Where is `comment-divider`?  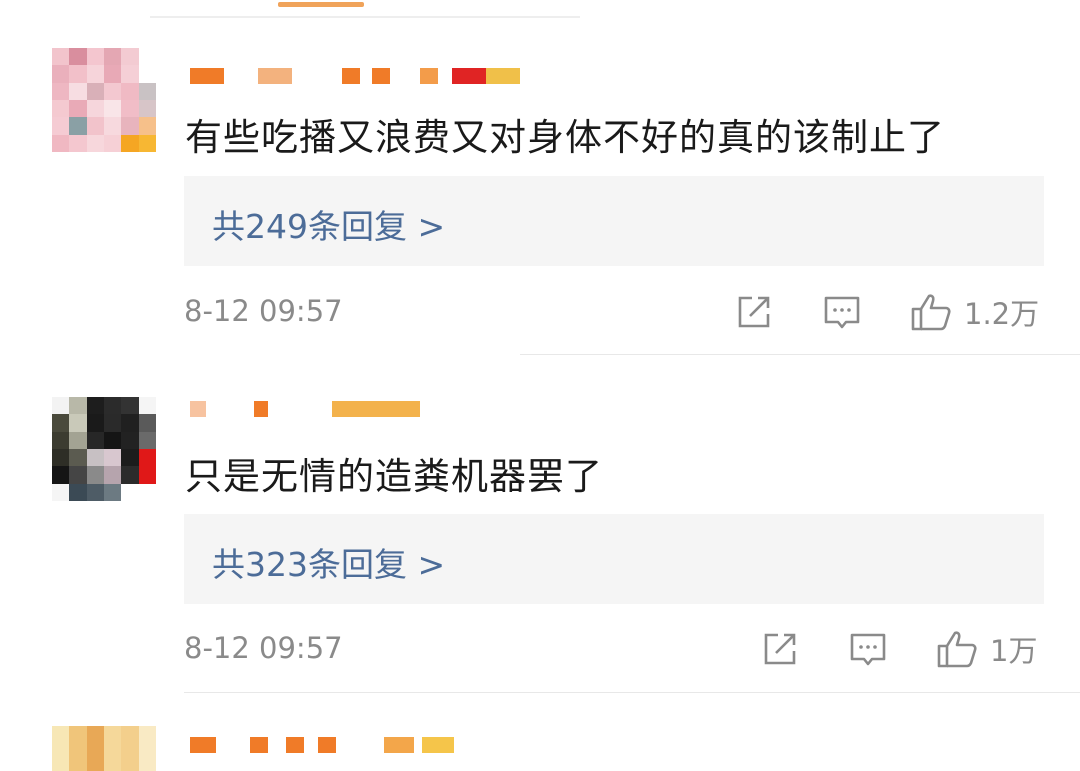
comment-divider is located at coordinates (800, 354).